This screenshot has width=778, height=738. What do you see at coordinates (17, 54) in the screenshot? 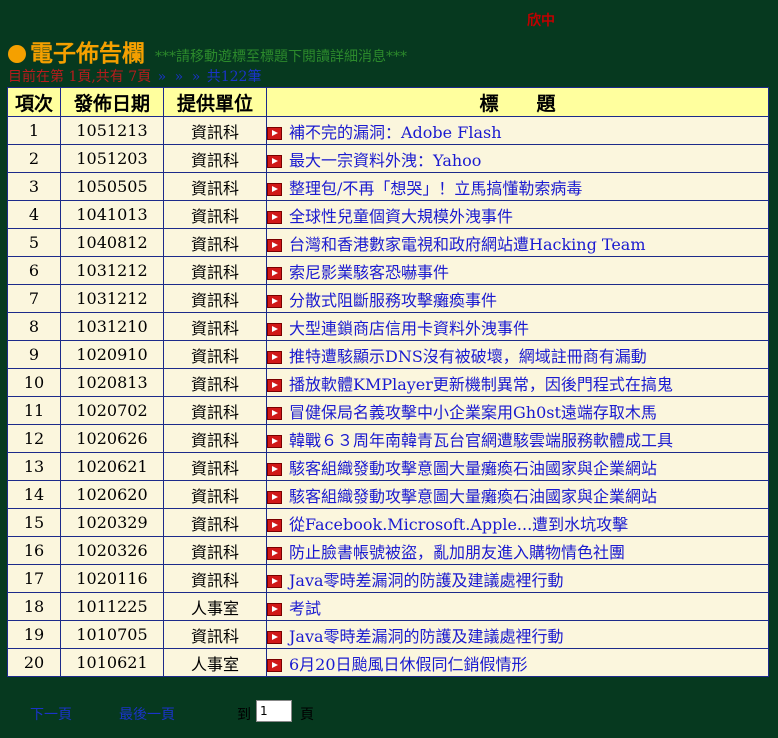
I see `orange-dot-icon` at bounding box center [17, 54].